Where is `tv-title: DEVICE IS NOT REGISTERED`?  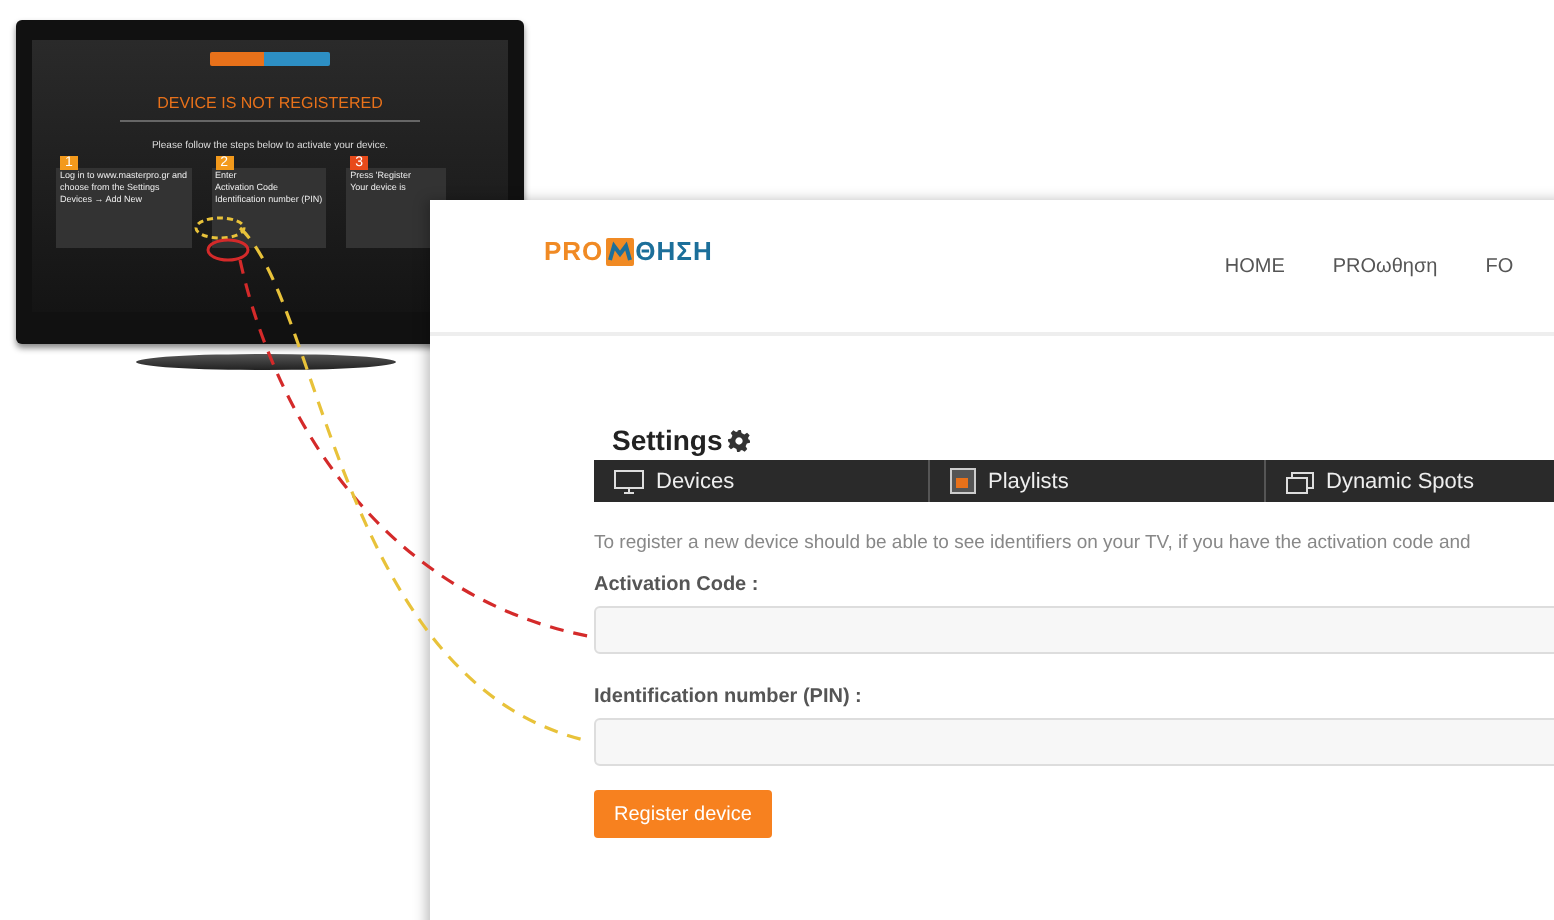
tv-title: DEVICE IS NOT REGISTERED is located at coordinates (270, 103).